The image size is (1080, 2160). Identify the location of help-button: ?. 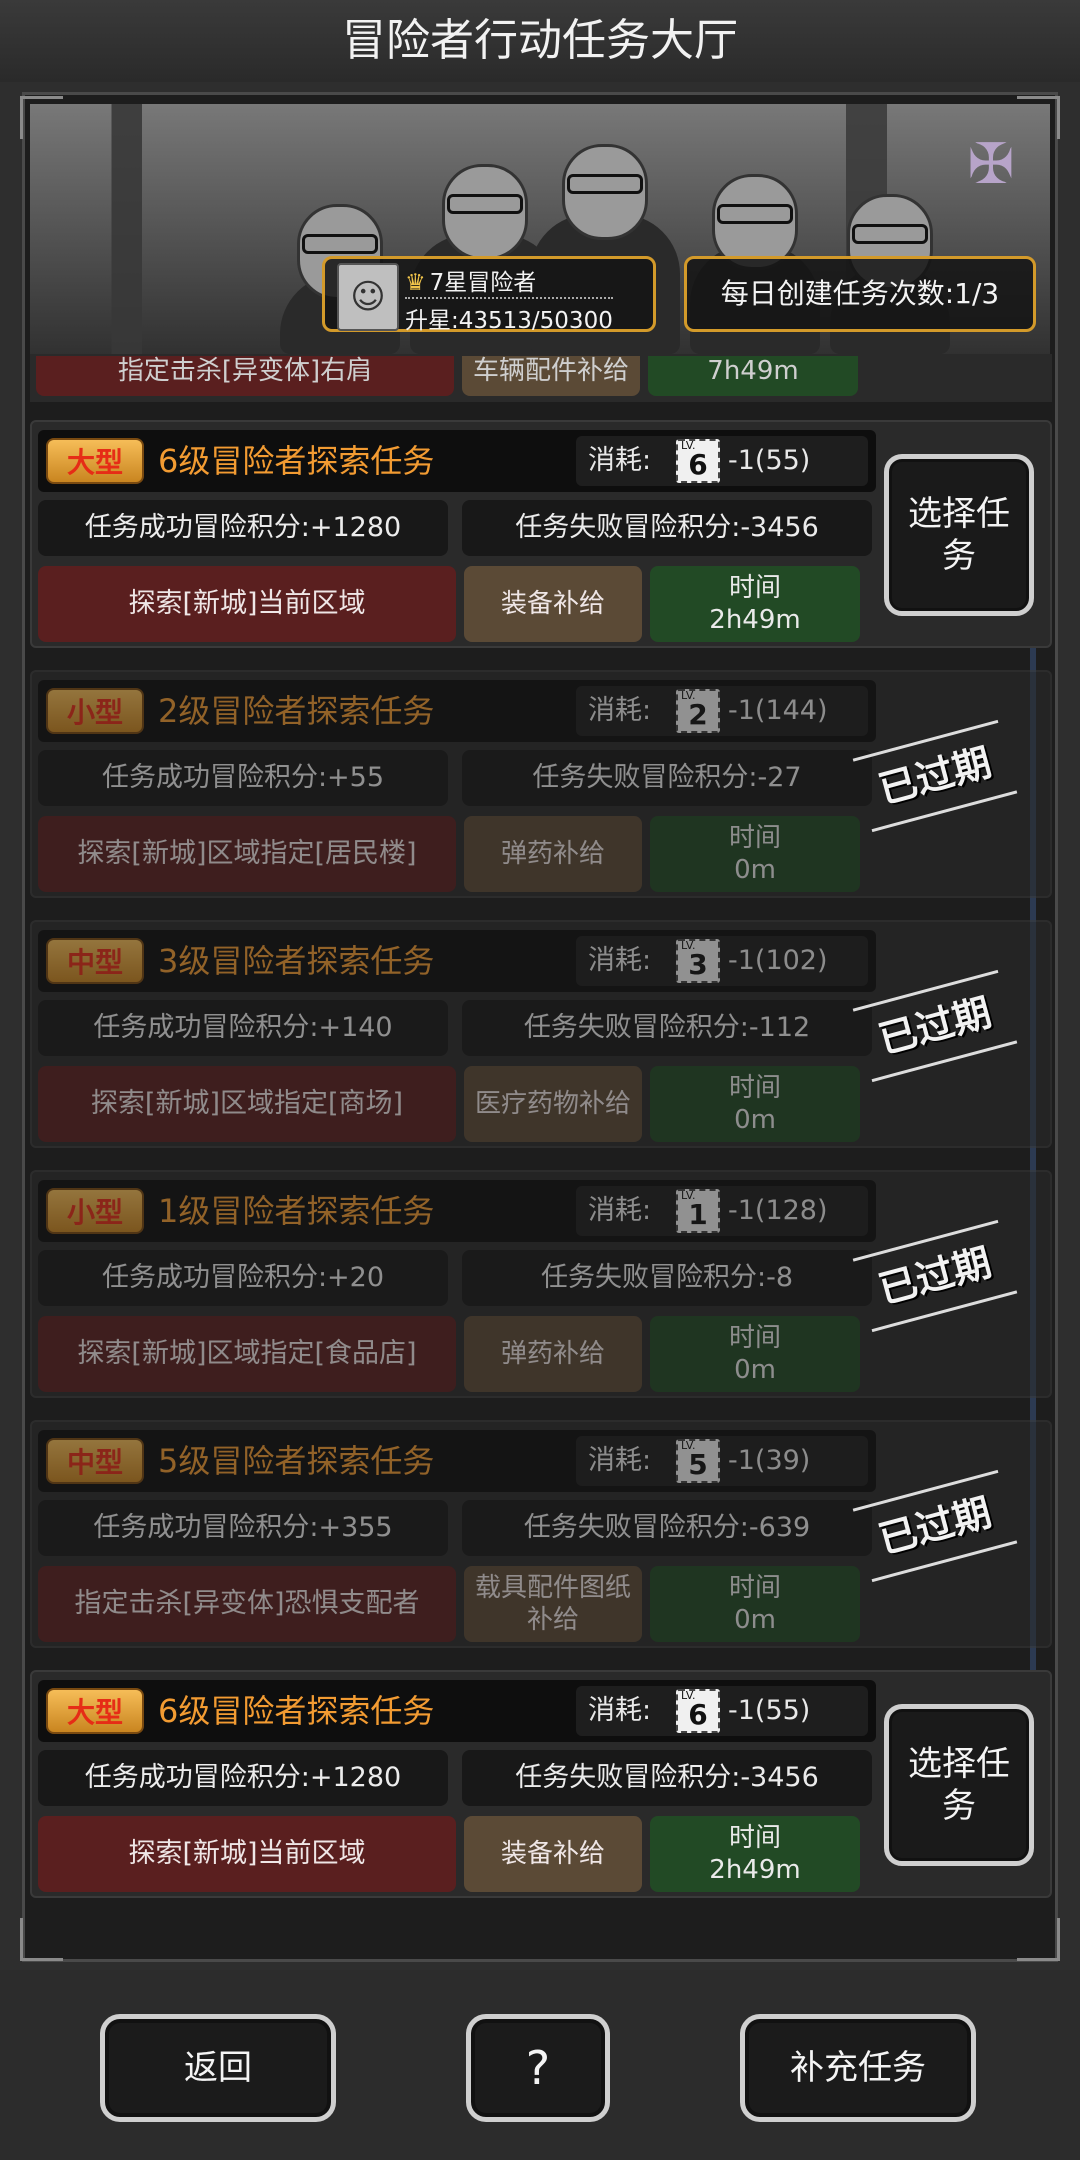
(538, 2068).